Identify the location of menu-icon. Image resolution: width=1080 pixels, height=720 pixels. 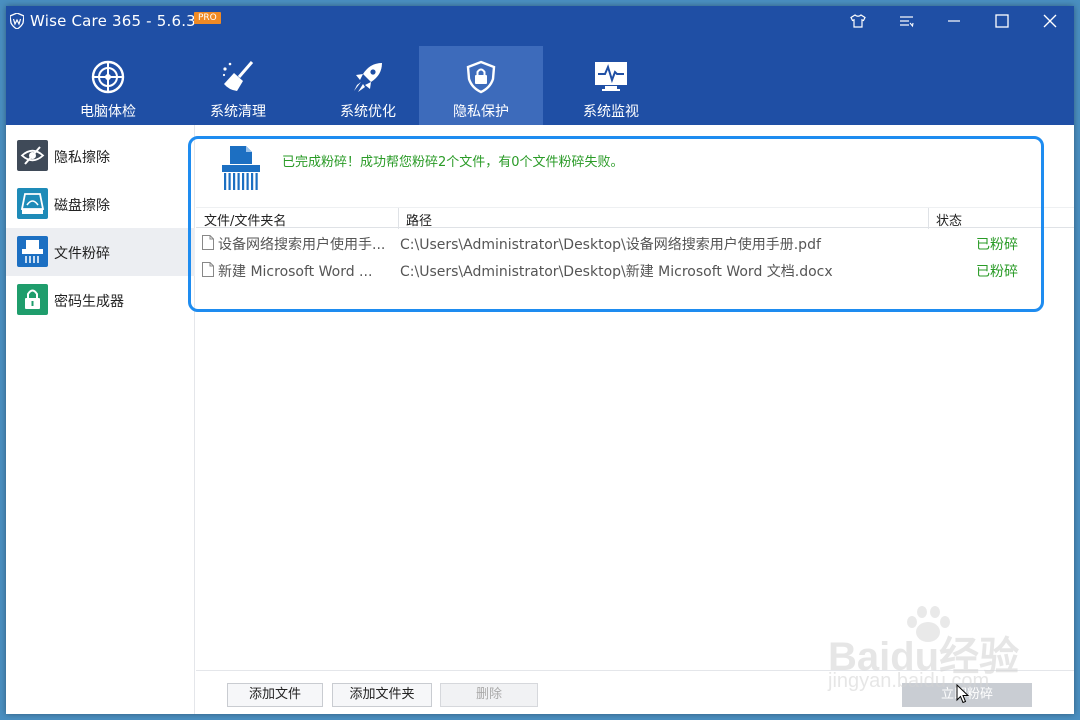
(906, 21).